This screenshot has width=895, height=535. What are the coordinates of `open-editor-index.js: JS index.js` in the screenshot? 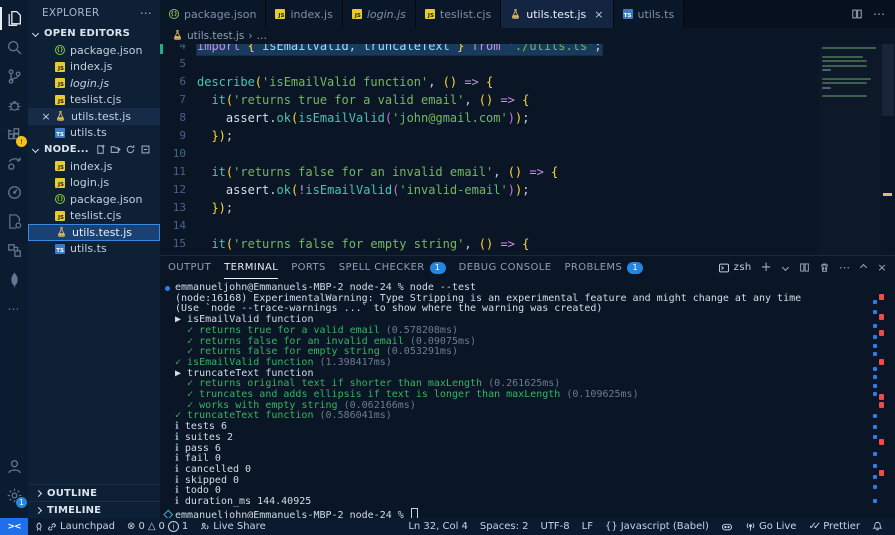 It's located at (94, 67).